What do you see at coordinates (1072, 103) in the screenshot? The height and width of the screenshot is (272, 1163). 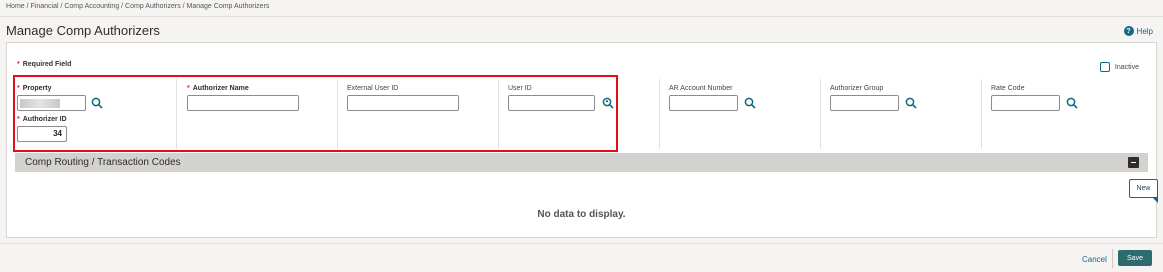 I see `rate-code-search-icon` at bounding box center [1072, 103].